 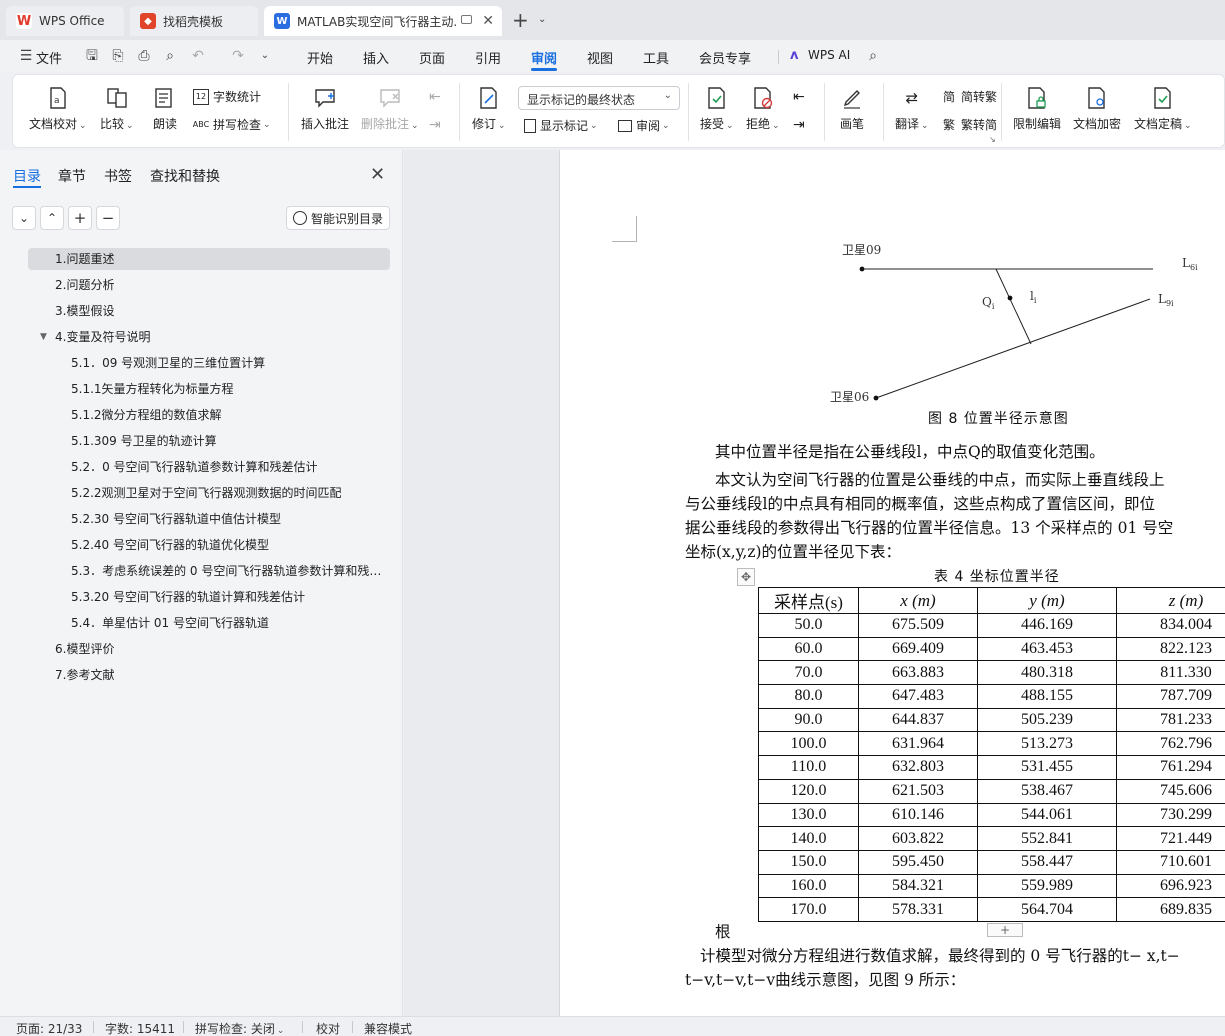 What do you see at coordinates (144, 56) in the screenshot?
I see `print-icon: ⎙` at bounding box center [144, 56].